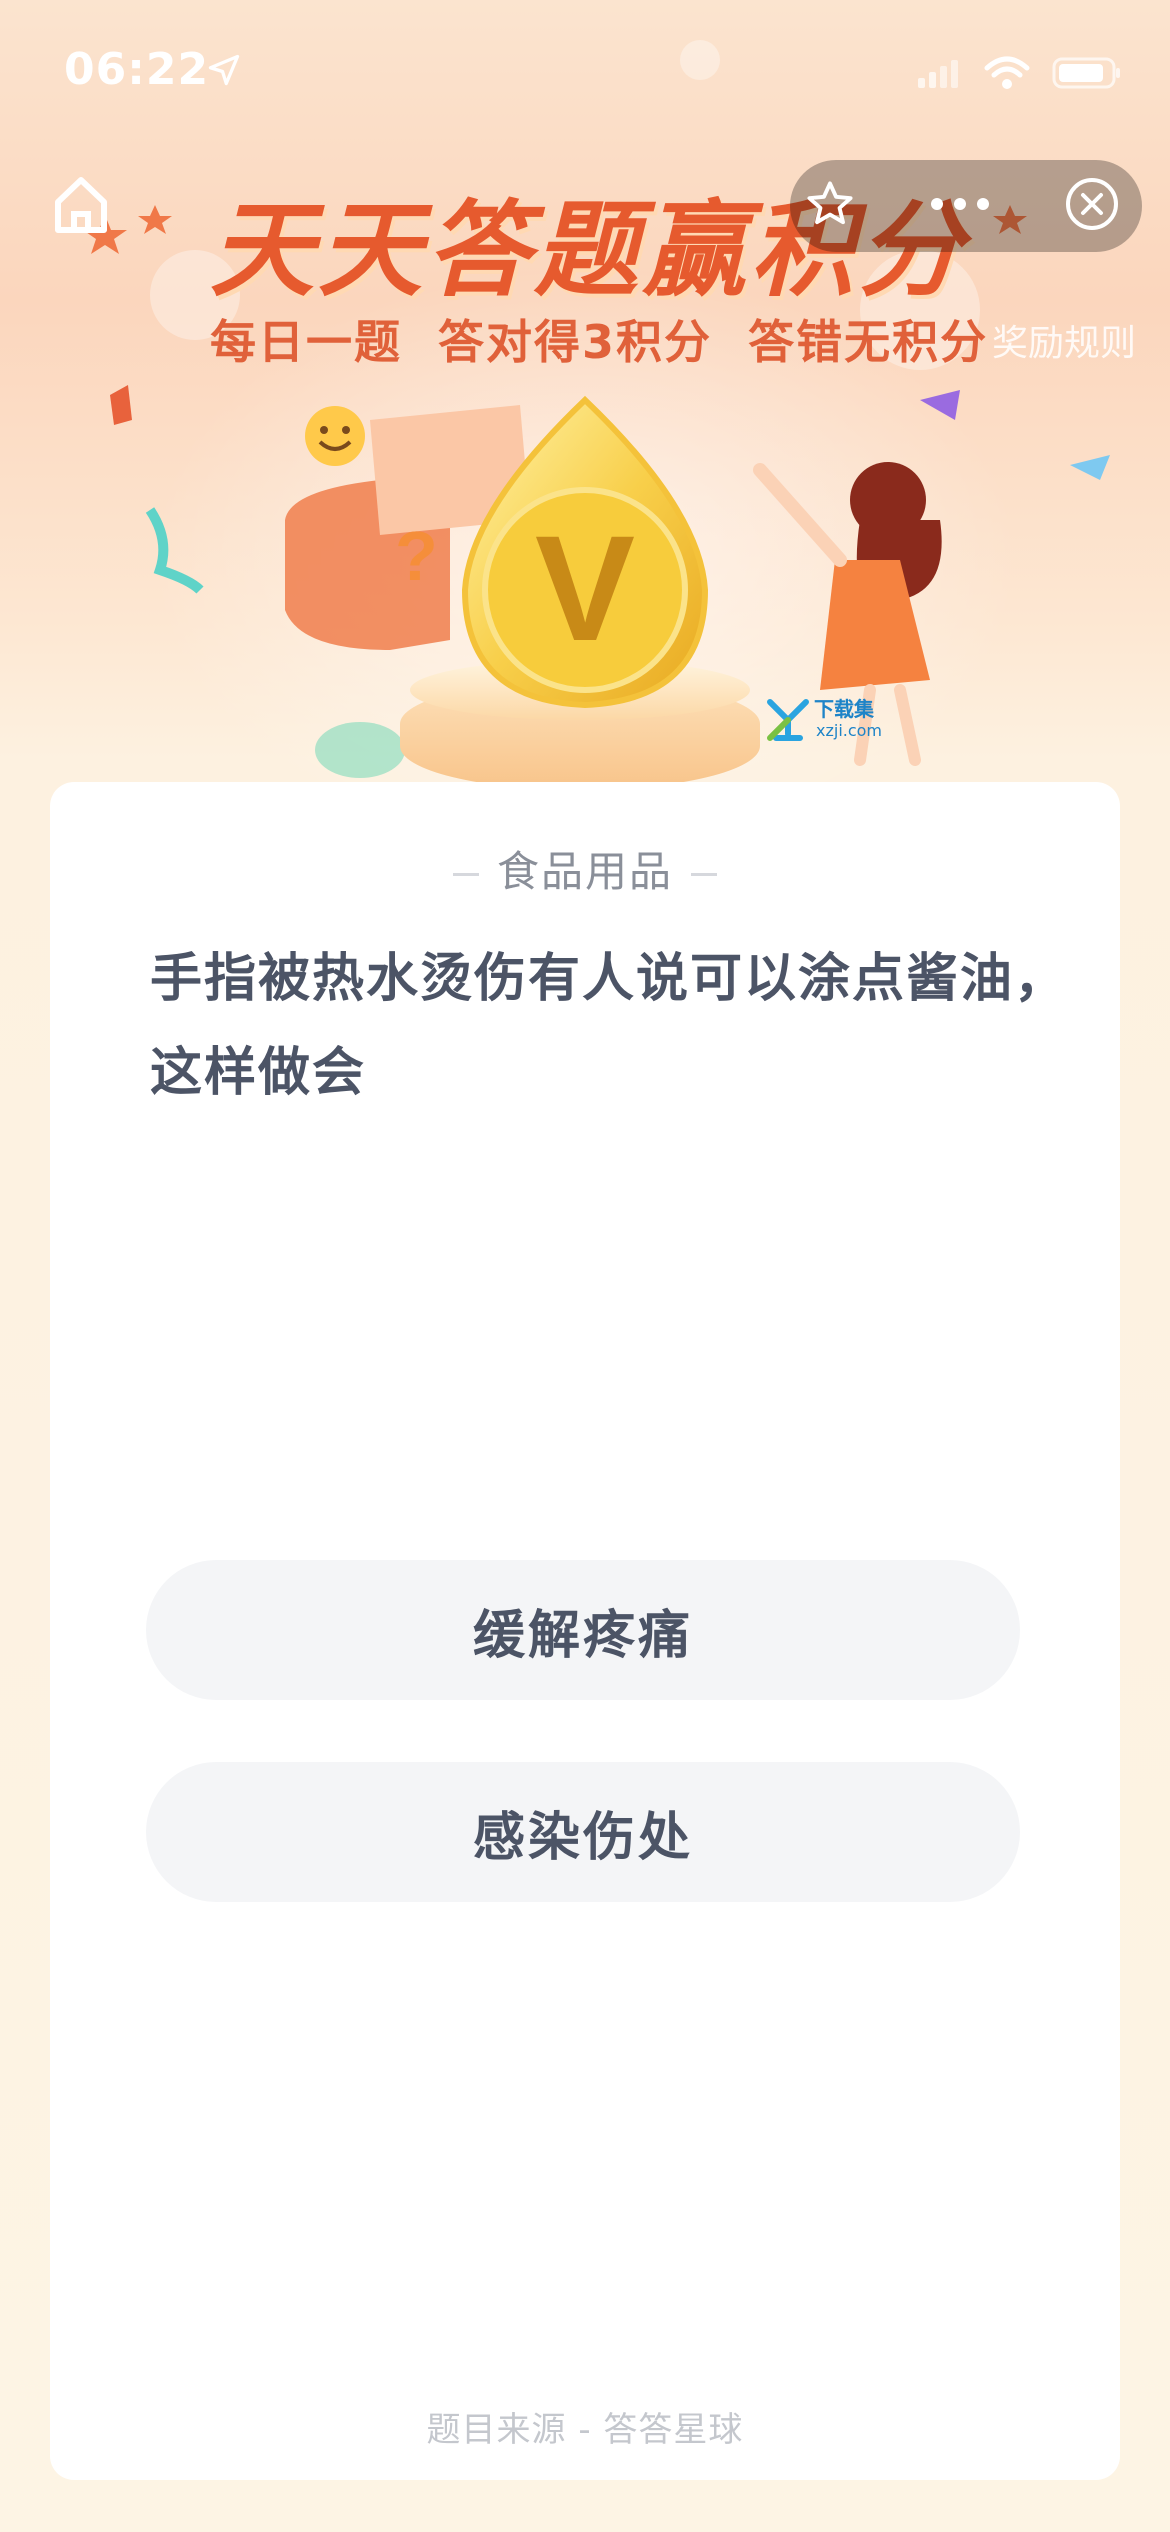 The width and height of the screenshot is (1170, 2532). Describe the element at coordinates (224, 72) in the screenshot. I see `location-arrow-icon` at that location.